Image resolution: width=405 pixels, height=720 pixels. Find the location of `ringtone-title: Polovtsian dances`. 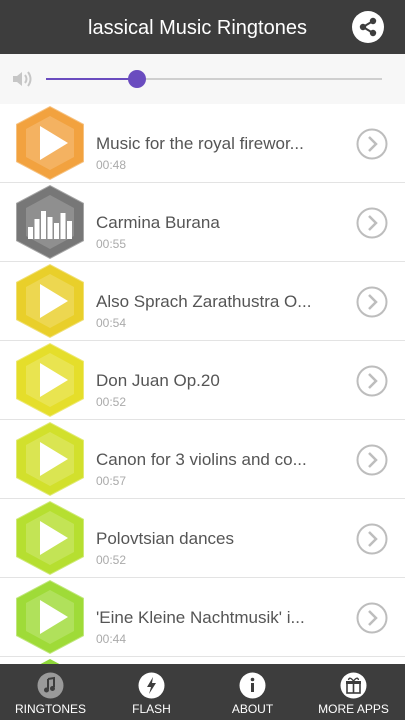

ringtone-title: Polovtsian dances is located at coordinates (165, 538).